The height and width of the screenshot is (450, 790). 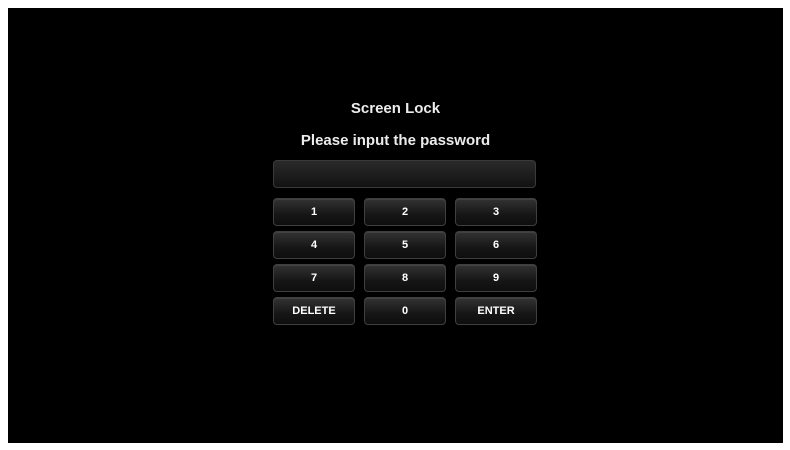 What do you see at coordinates (405, 212) in the screenshot?
I see `key-2-button: 2` at bounding box center [405, 212].